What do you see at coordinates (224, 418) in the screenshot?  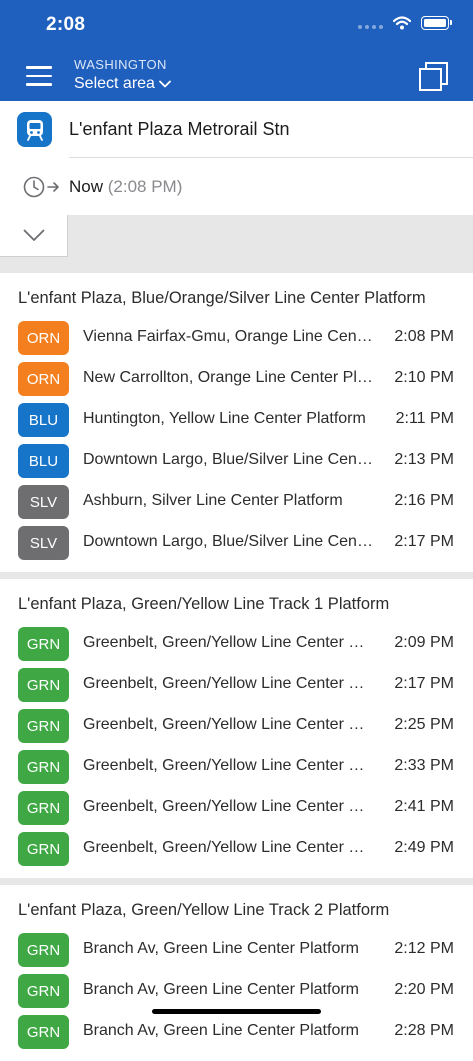 I see `destination-label: Huntington, Yellow Line Center Platform` at bounding box center [224, 418].